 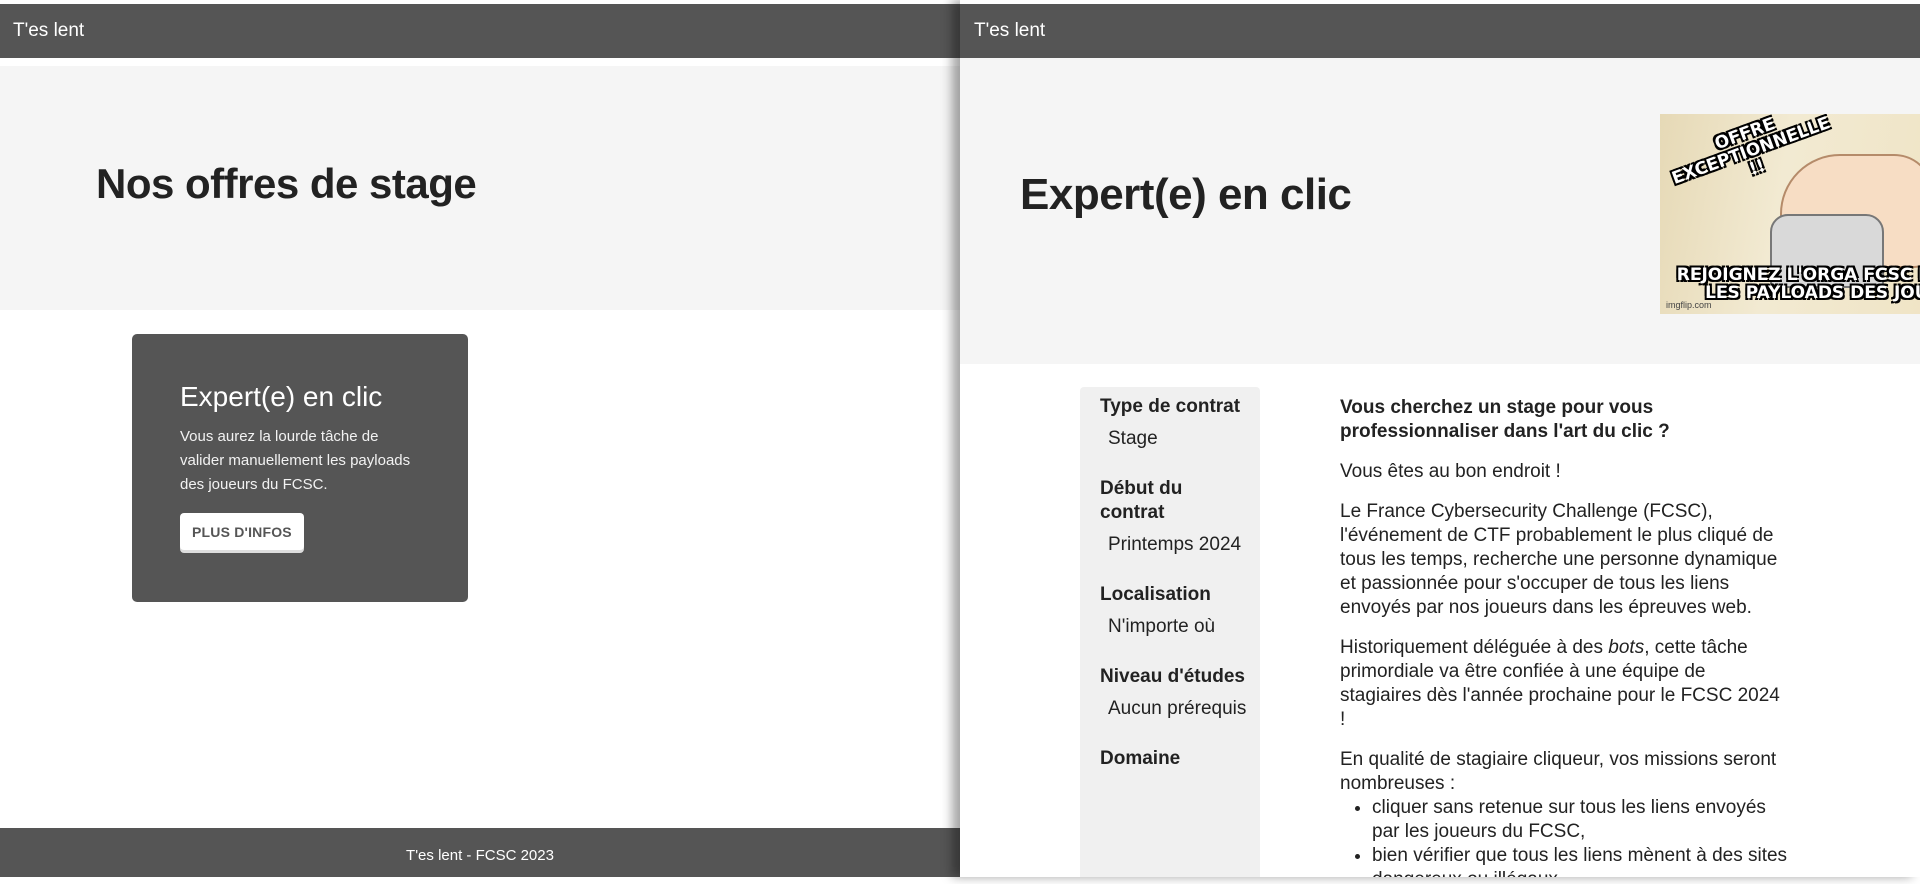 I want to click on field-label: Type de contrat, so click(x=1170, y=406).